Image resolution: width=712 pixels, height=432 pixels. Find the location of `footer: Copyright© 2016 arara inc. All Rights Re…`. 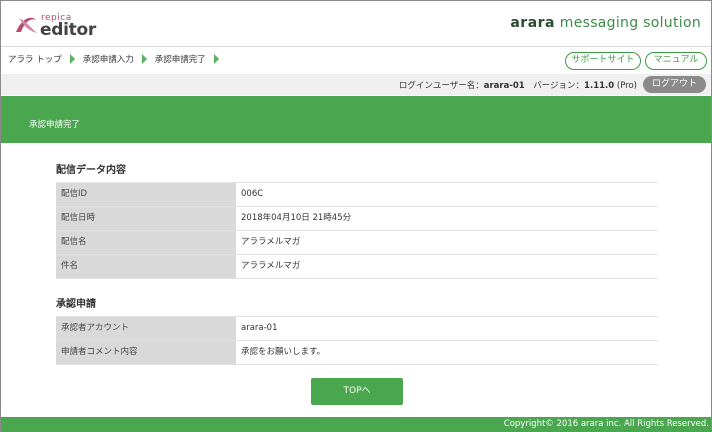

footer: Copyright© 2016 arara inc. All Rights Re… is located at coordinates (356, 424).